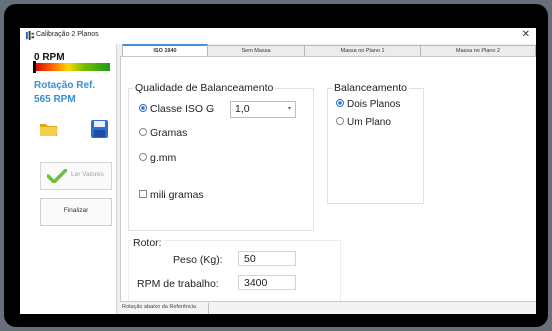 Image resolution: width=552 pixels, height=331 pixels. What do you see at coordinates (49, 57) in the screenshot?
I see `rpm-readout: 0 RPM` at bounding box center [49, 57].